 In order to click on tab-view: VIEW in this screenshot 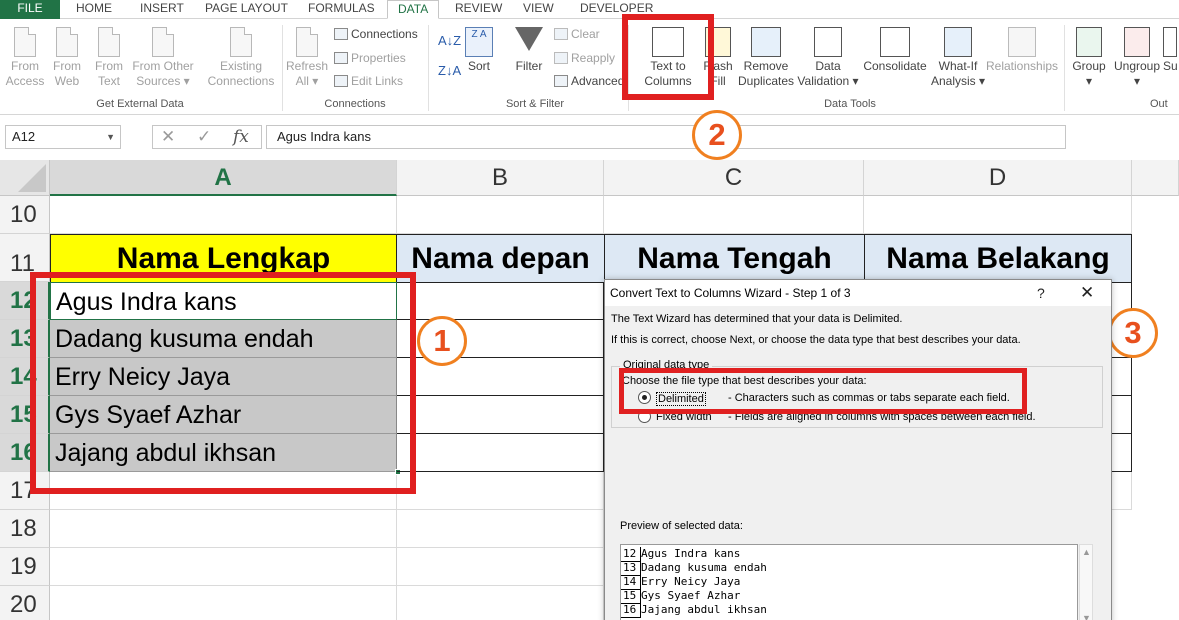, I will do `click(538, 9)`.